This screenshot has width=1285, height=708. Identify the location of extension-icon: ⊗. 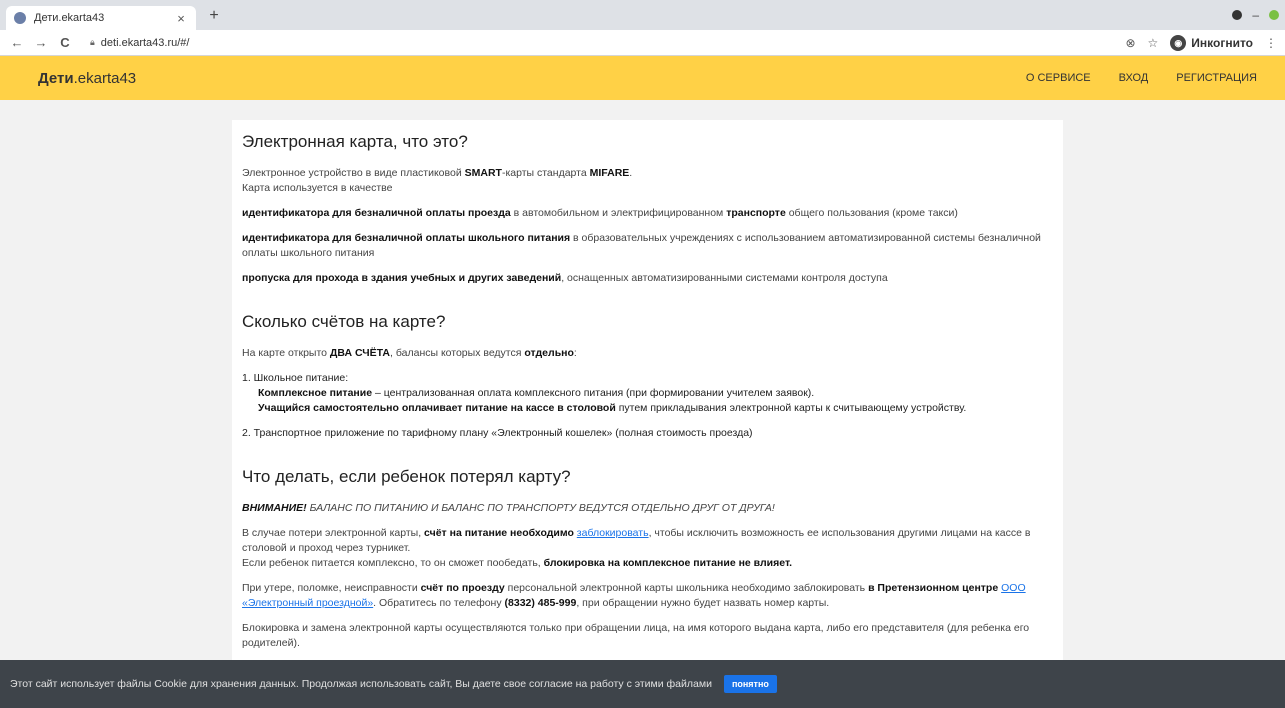
(1130, 43).